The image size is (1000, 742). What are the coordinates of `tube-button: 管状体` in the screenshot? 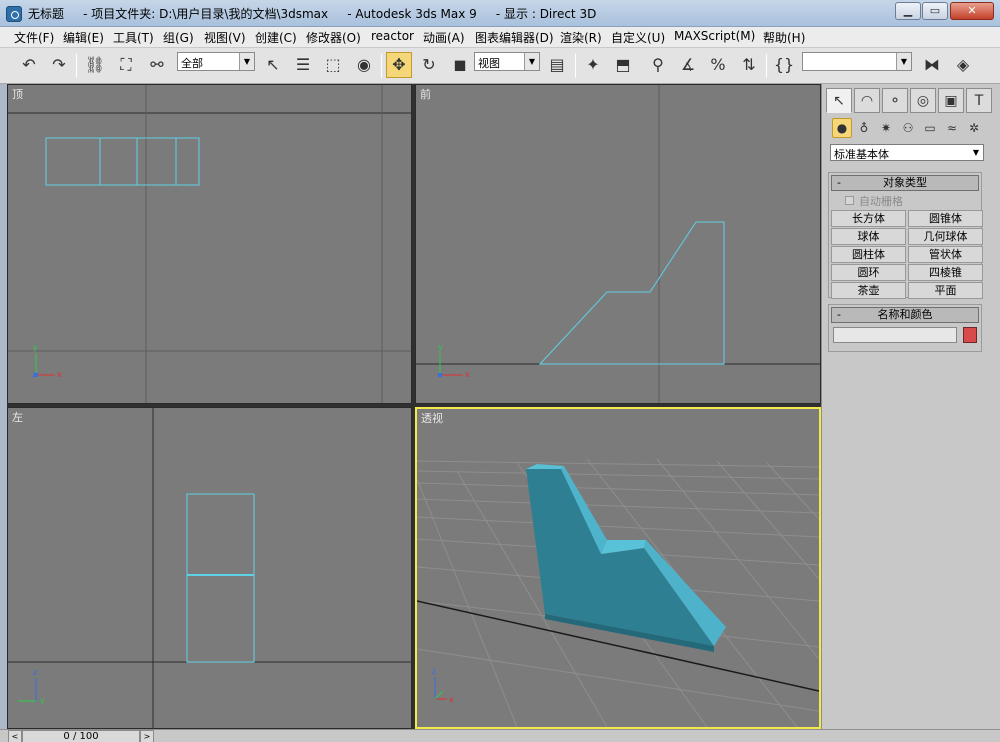 It's located at (945, 254).